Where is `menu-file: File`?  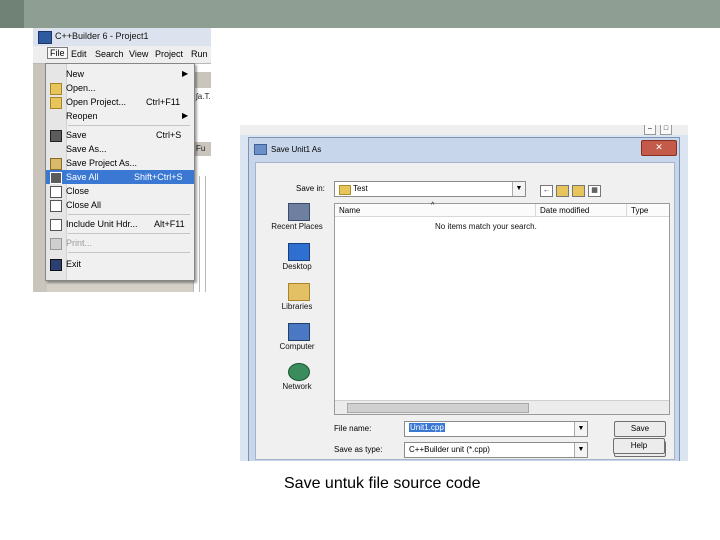
menu-file: File is located at coordinates (57, 53).